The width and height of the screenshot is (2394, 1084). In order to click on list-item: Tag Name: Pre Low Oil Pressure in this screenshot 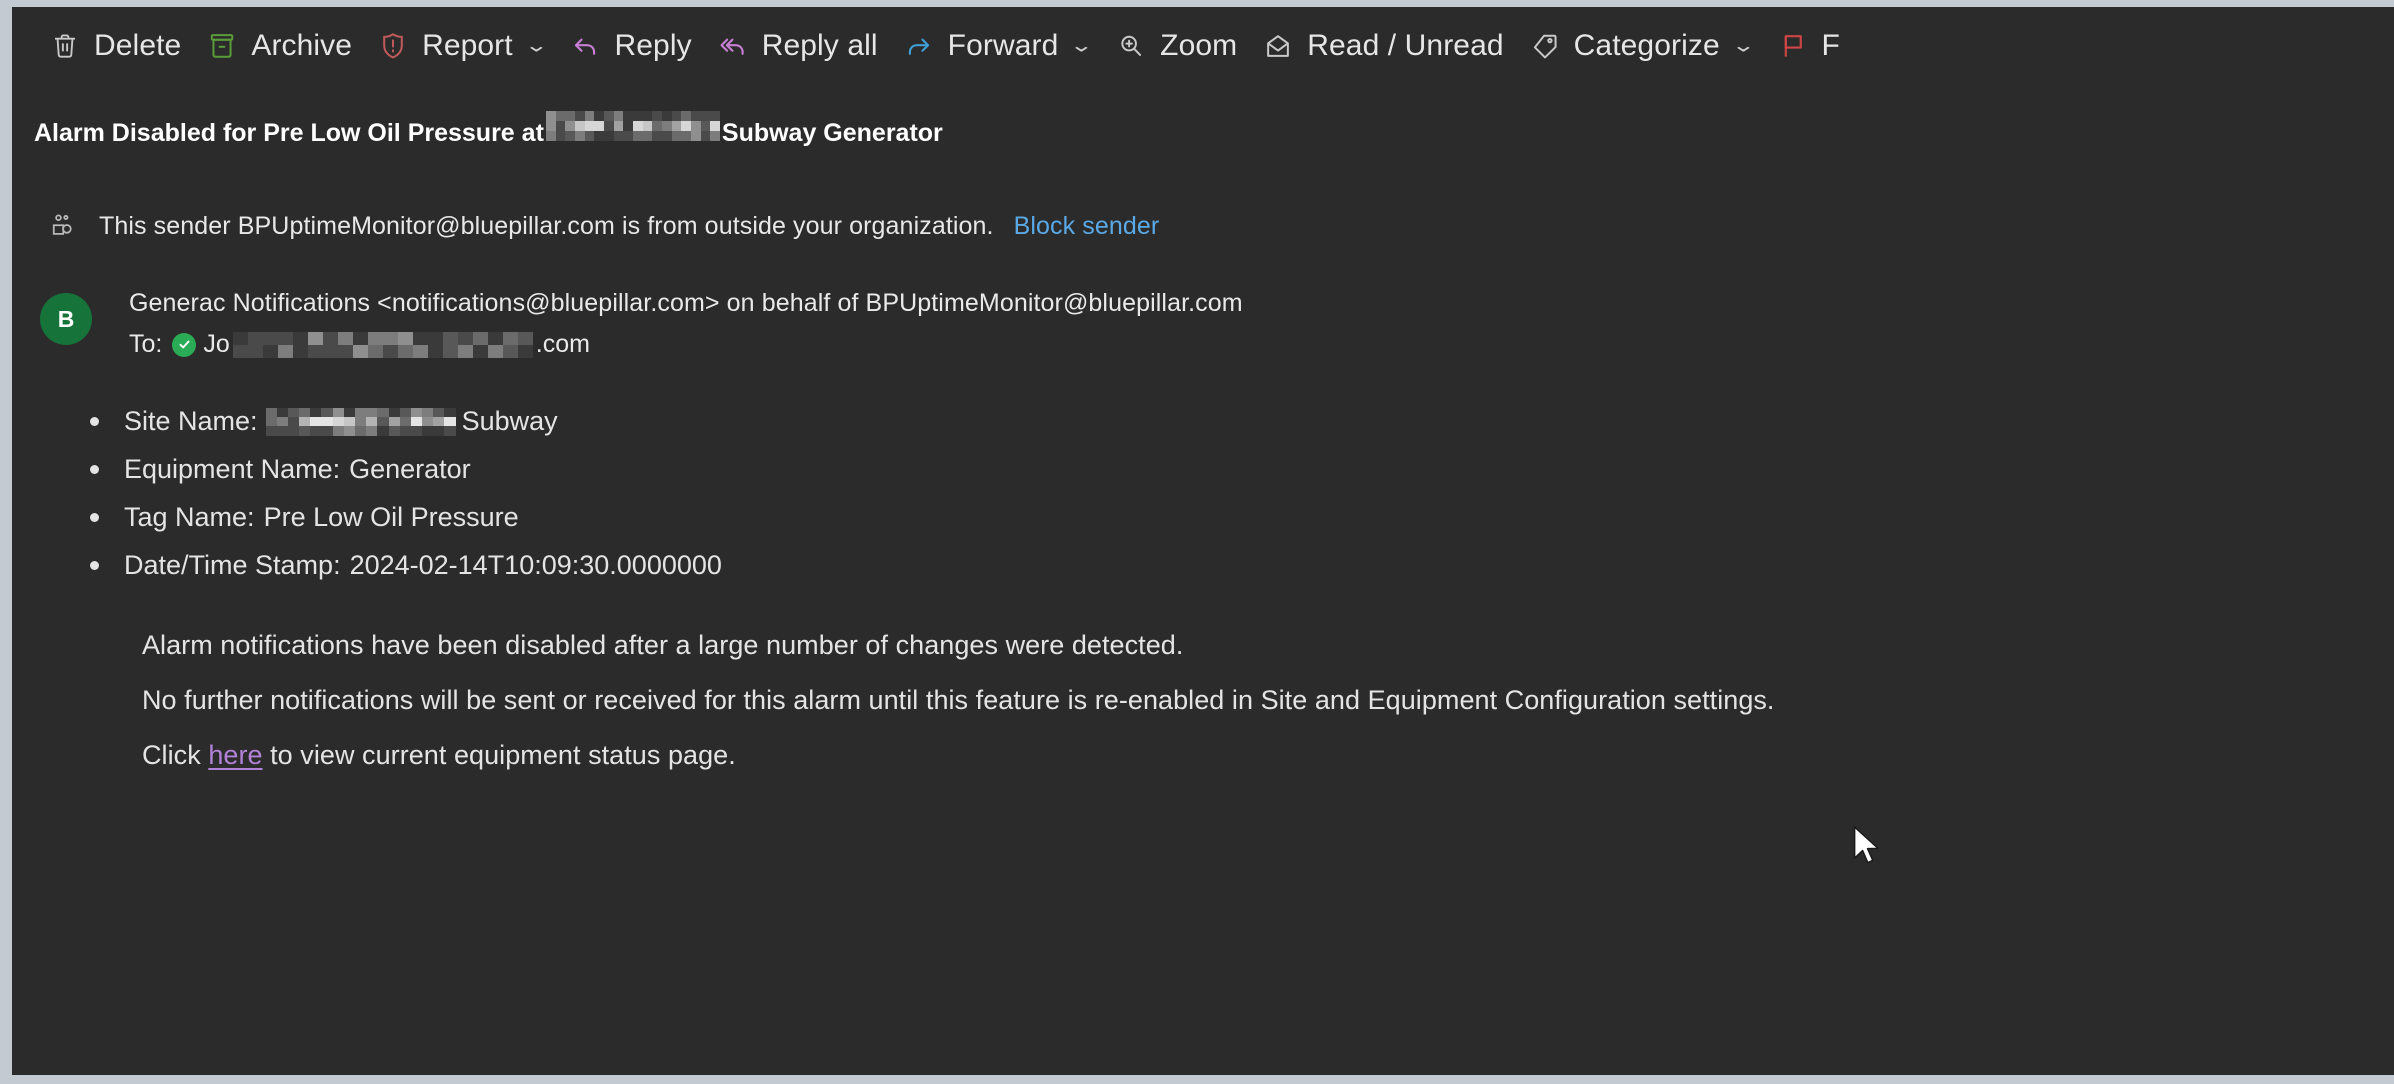, I will do `click(1242, 517)`.